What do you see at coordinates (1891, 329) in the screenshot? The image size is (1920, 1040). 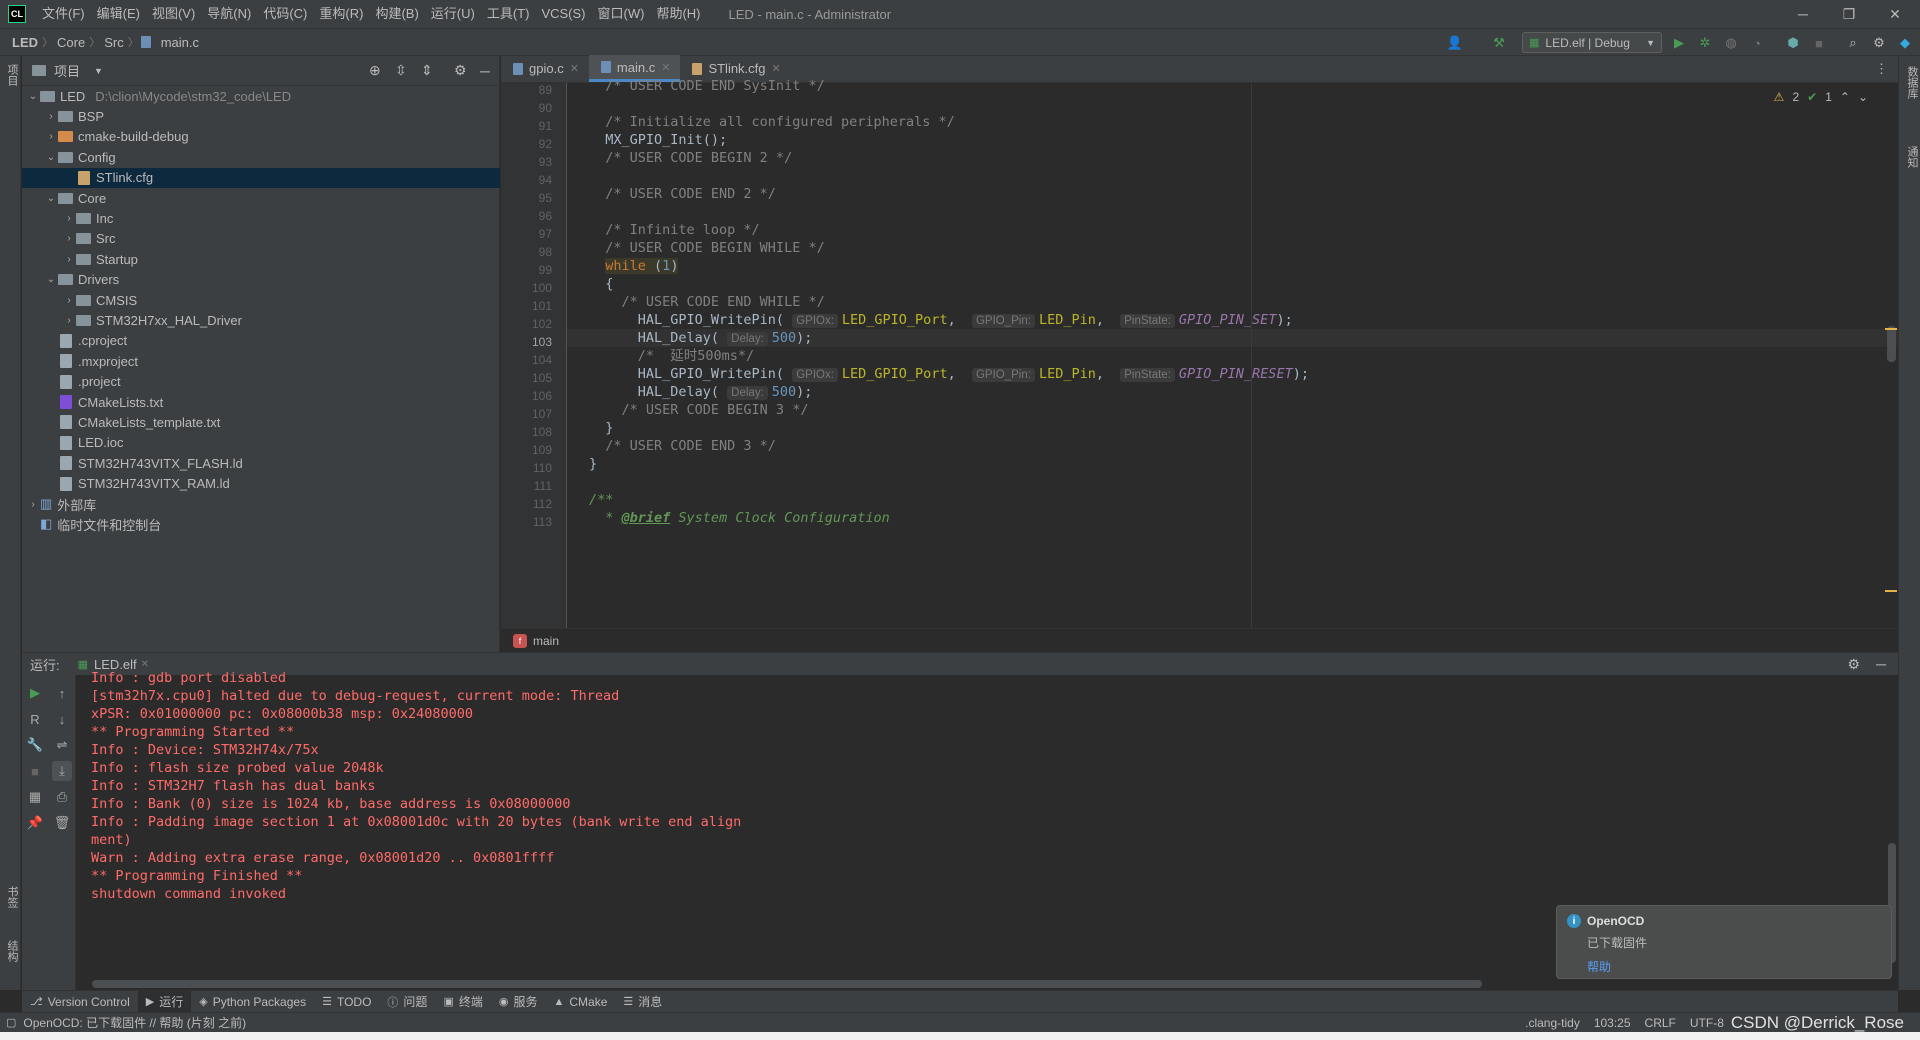 I see `warning-marker` at bounding box center [1891, 329].